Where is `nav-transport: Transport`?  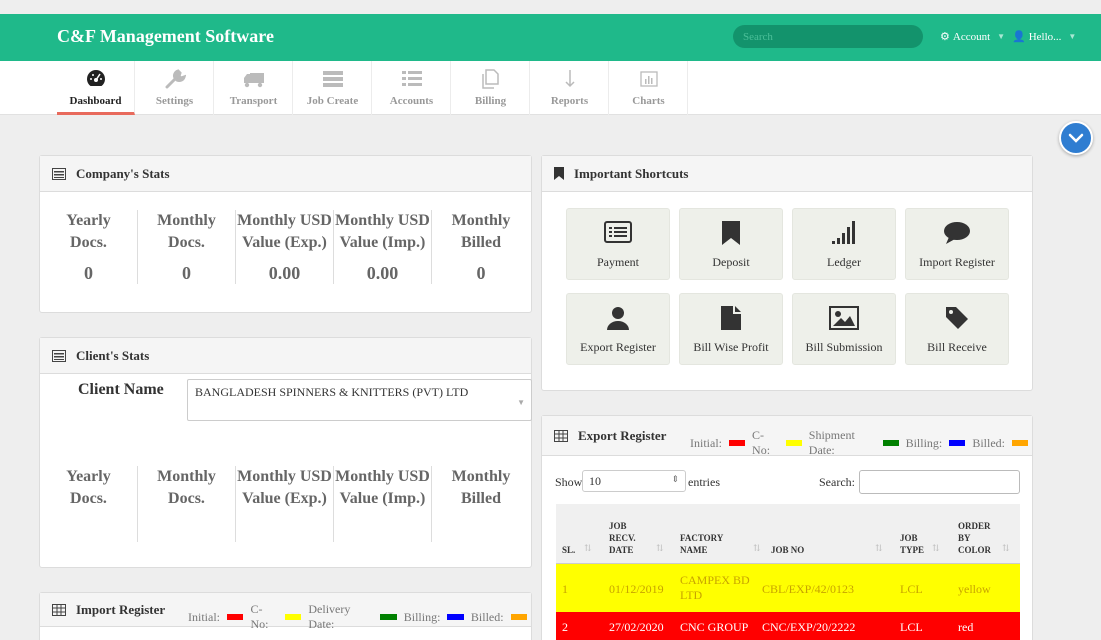
nav-transport: Transport is located at coordinates (254, 88).